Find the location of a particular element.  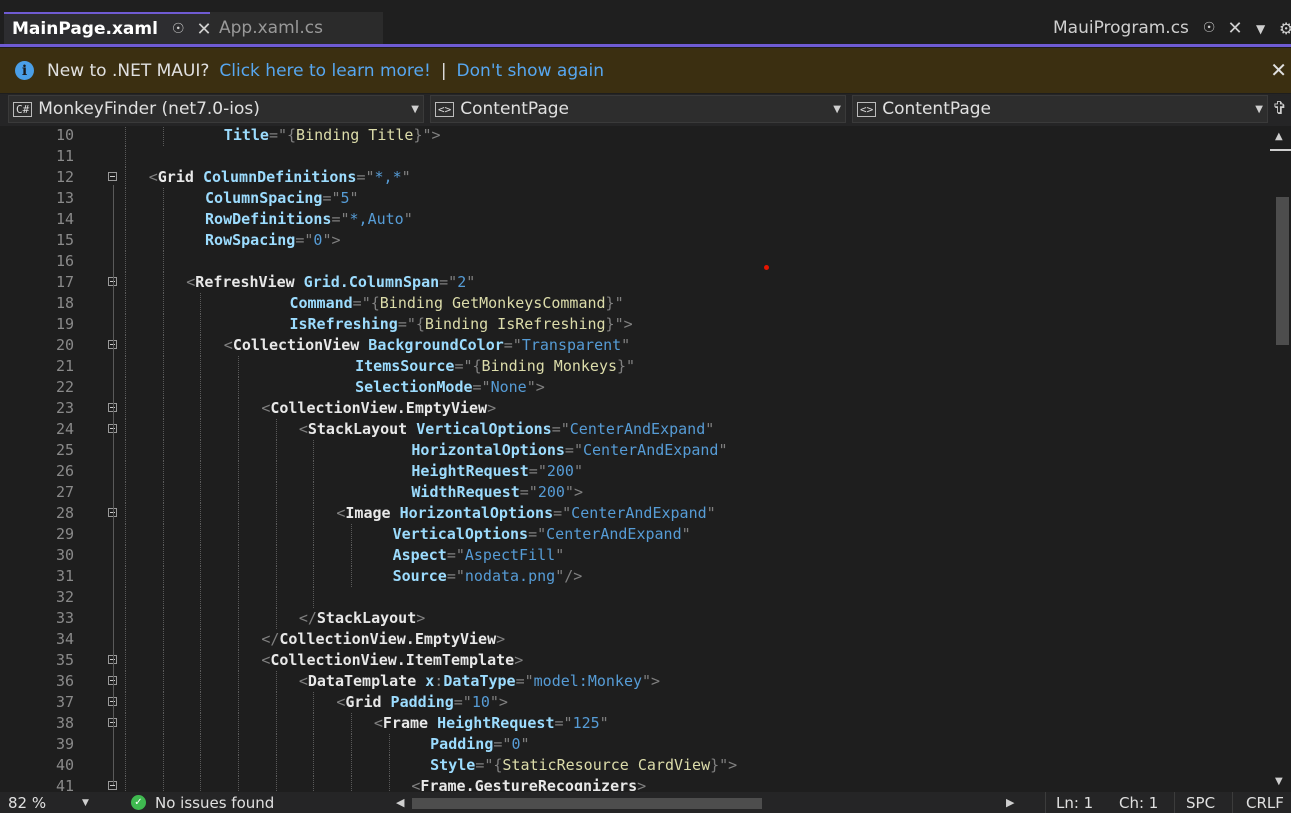

code-line: 14 RowDefinitions="*,Auto" is located at coordinates (635, 219).